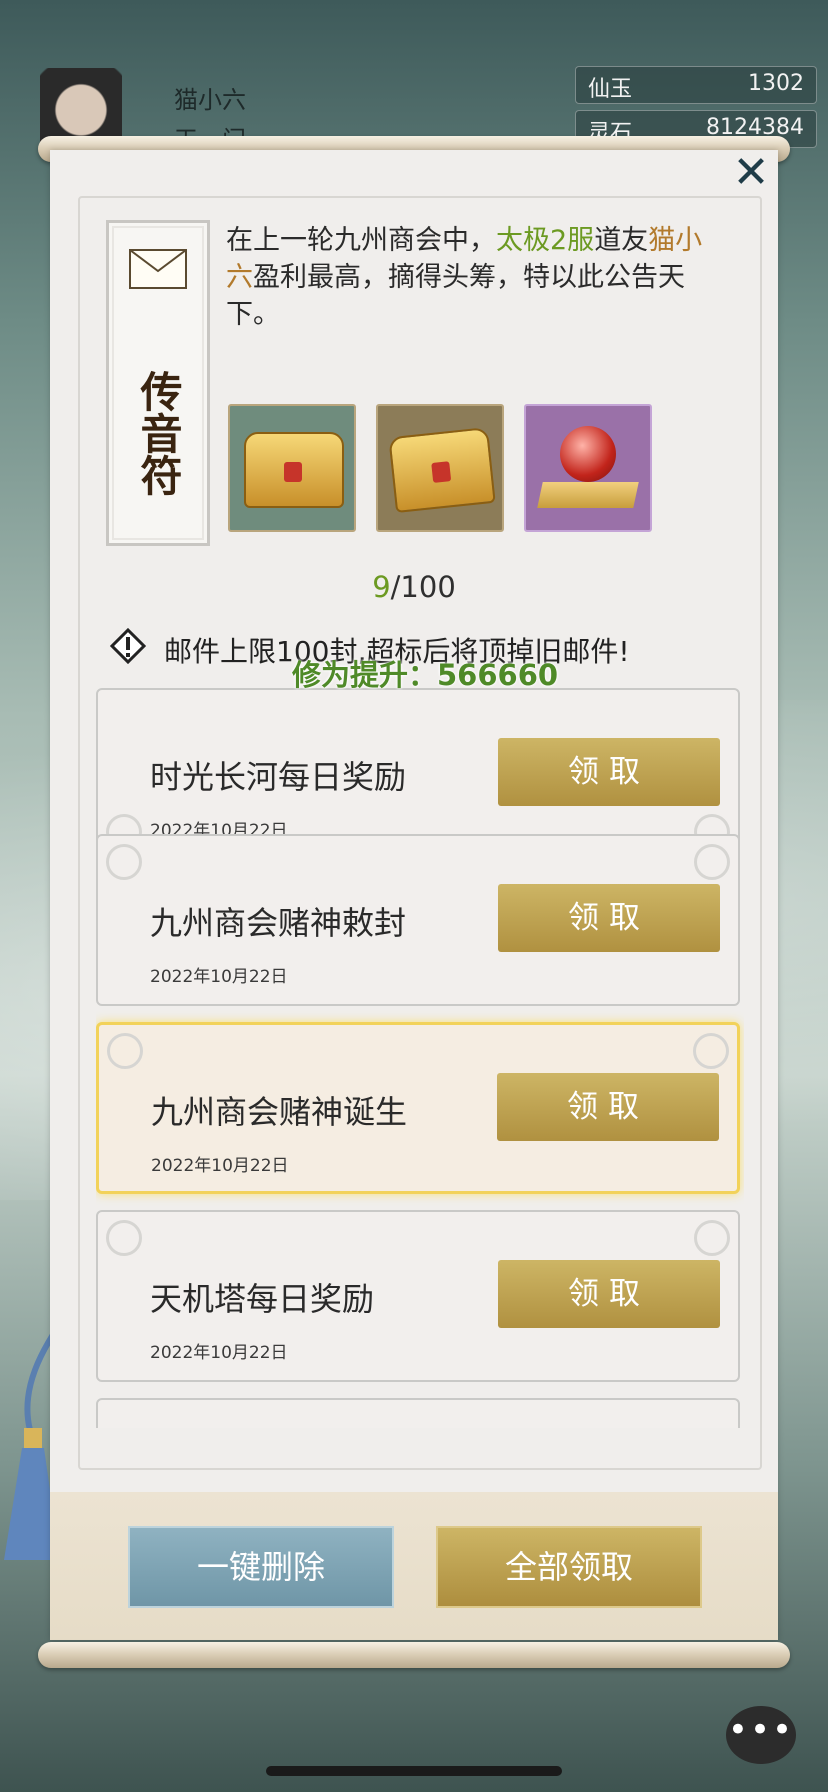 This screenshot has width=828, height=1792. Describe the element at coordinates (278, 923) in the screenshot. I see `mail-title: 九州商会赌神敕封` at that location.